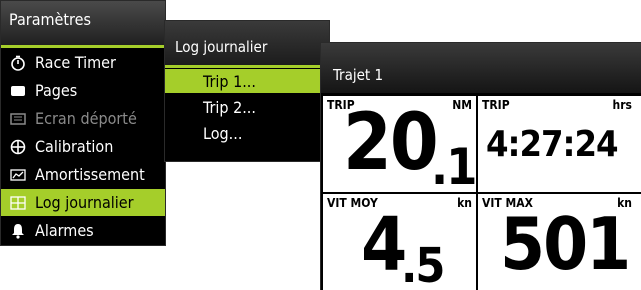 The height and width of the screenshot is (290, 641). I want to click on menu-item-remote-display: Ecran déporté, so click(83, 118).